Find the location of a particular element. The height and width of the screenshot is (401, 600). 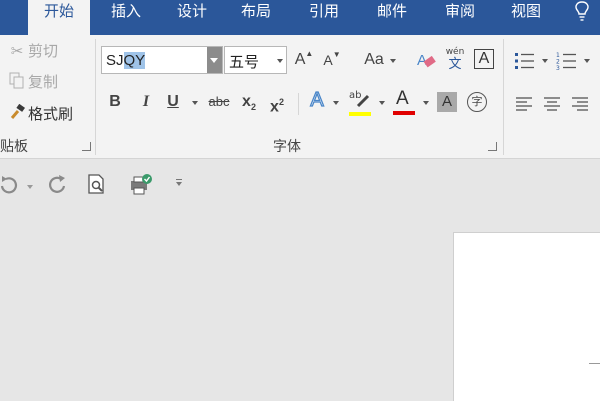

change-case-button: Aa is located at coordinates (374, 60).